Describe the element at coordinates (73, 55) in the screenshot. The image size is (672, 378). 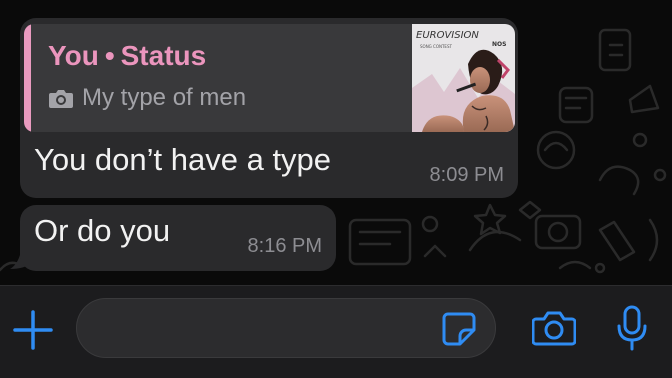
I see `quote-author: You` at that location.